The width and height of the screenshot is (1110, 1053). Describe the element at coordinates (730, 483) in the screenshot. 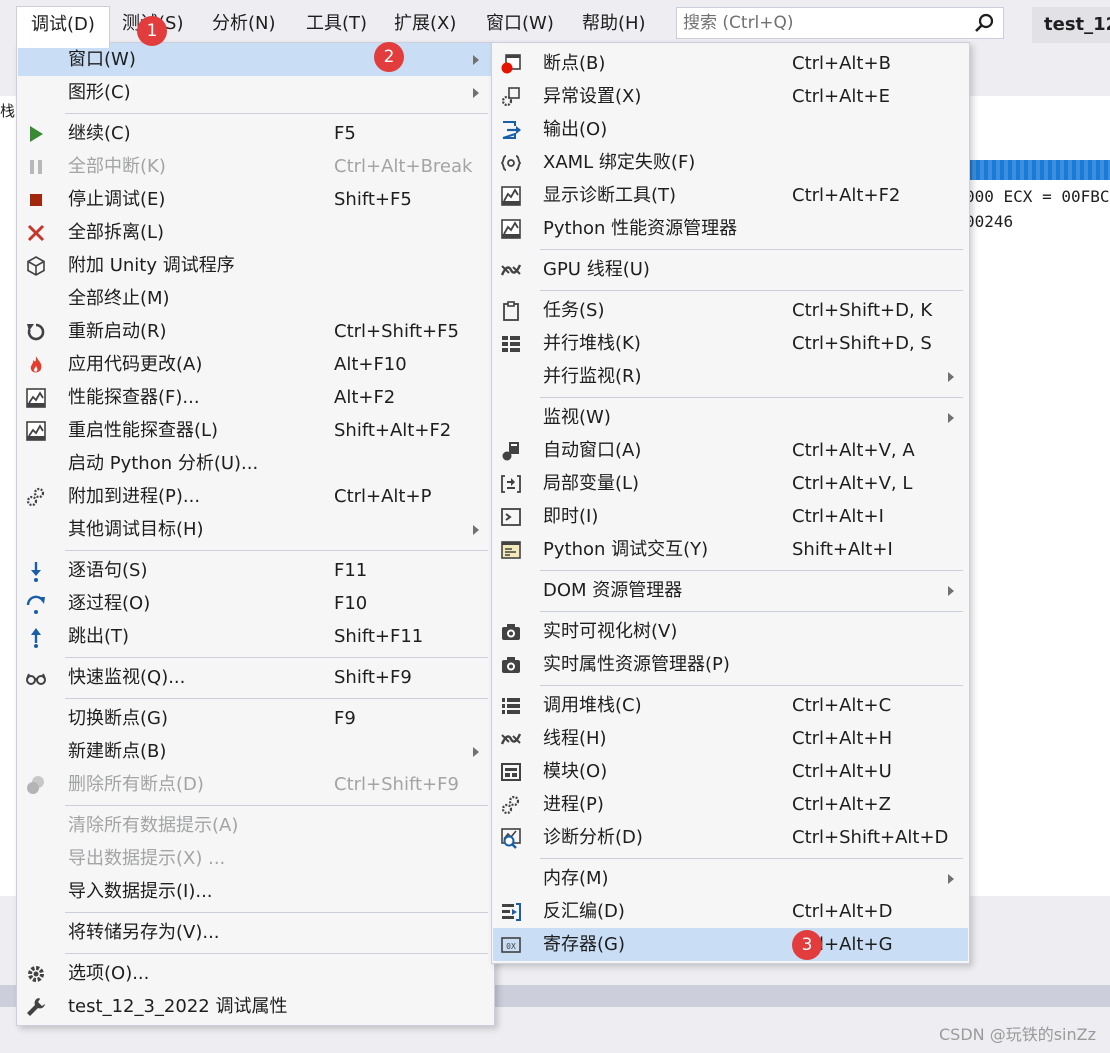

I see `window-menu-item-13: 局部变量(L) Ctrl+Alt+V, L` at that location.